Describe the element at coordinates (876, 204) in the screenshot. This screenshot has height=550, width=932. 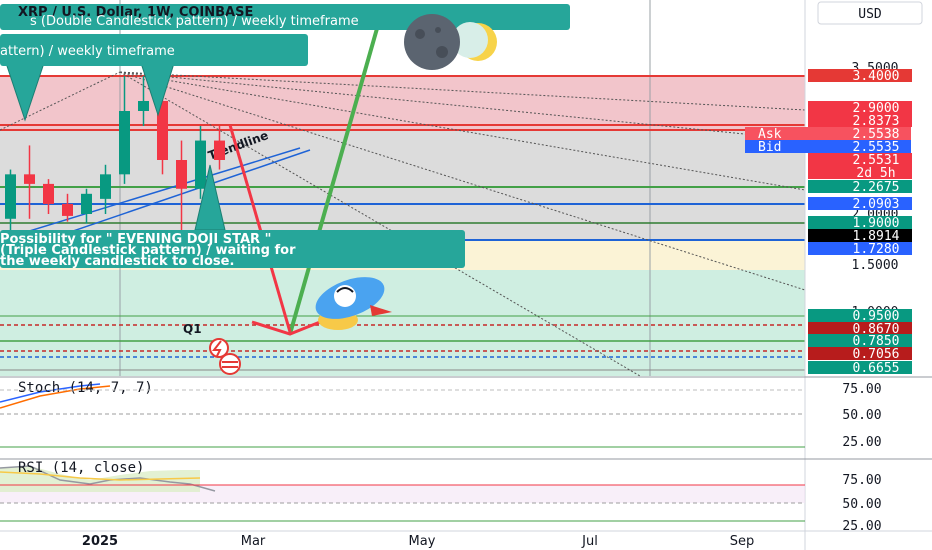
I see `price-tag-value: 2.0903` at that location.